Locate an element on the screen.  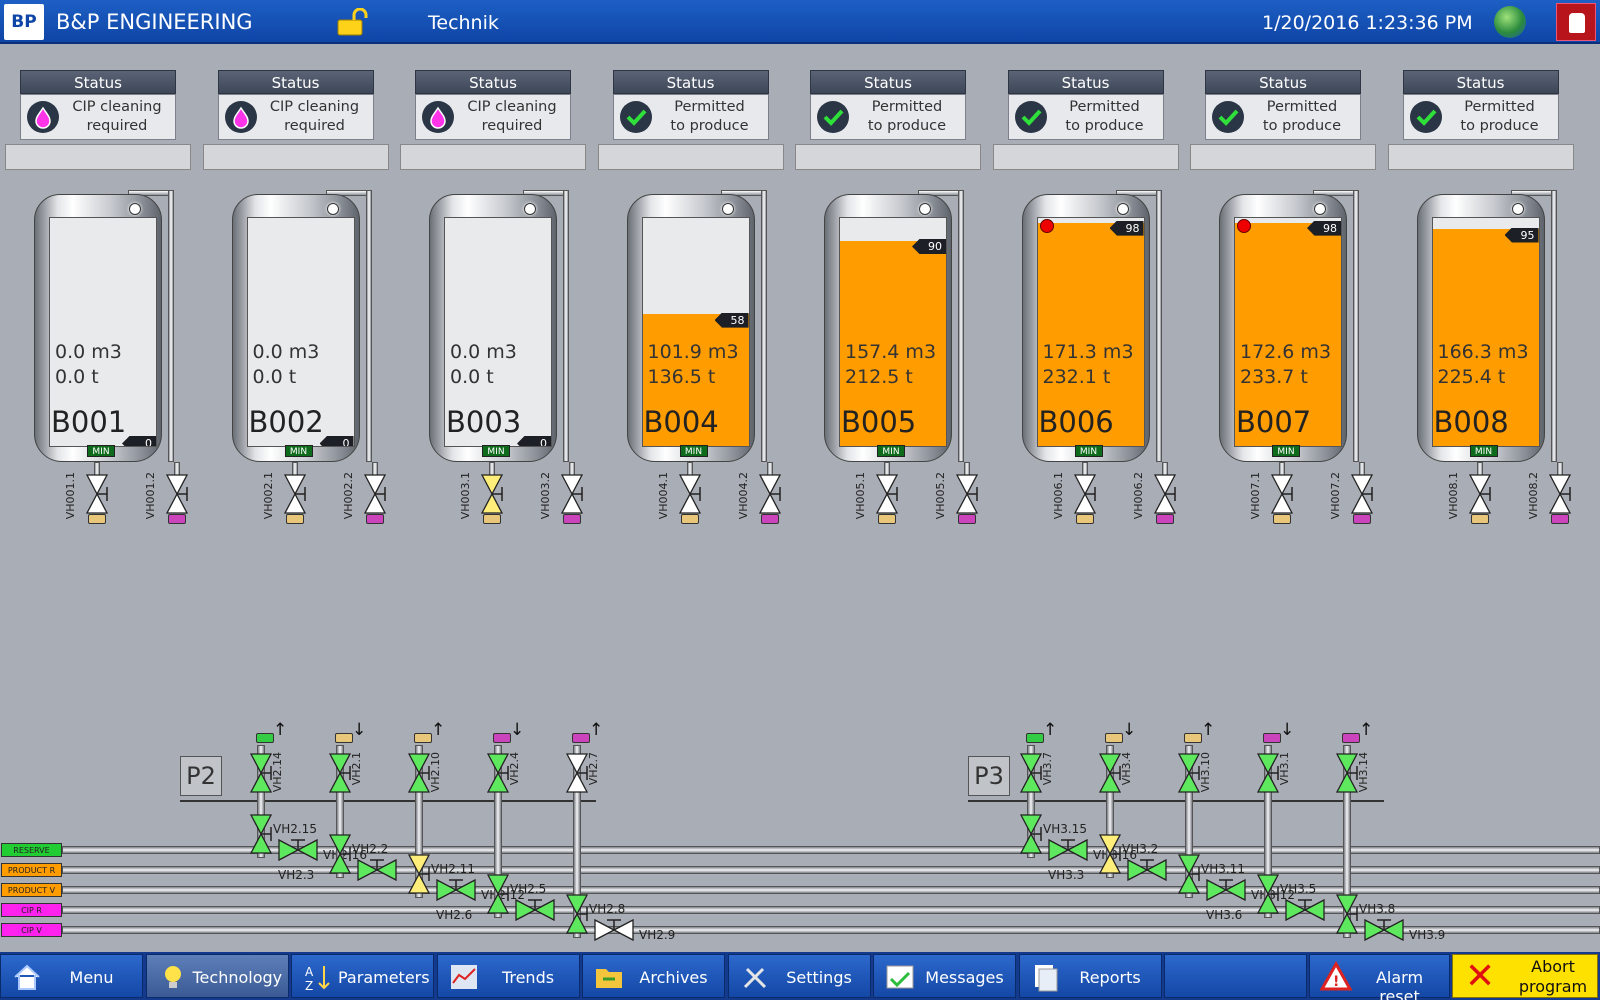
alarm-reset-button: ! Alarm reset is located at coordinates (1379, 977).